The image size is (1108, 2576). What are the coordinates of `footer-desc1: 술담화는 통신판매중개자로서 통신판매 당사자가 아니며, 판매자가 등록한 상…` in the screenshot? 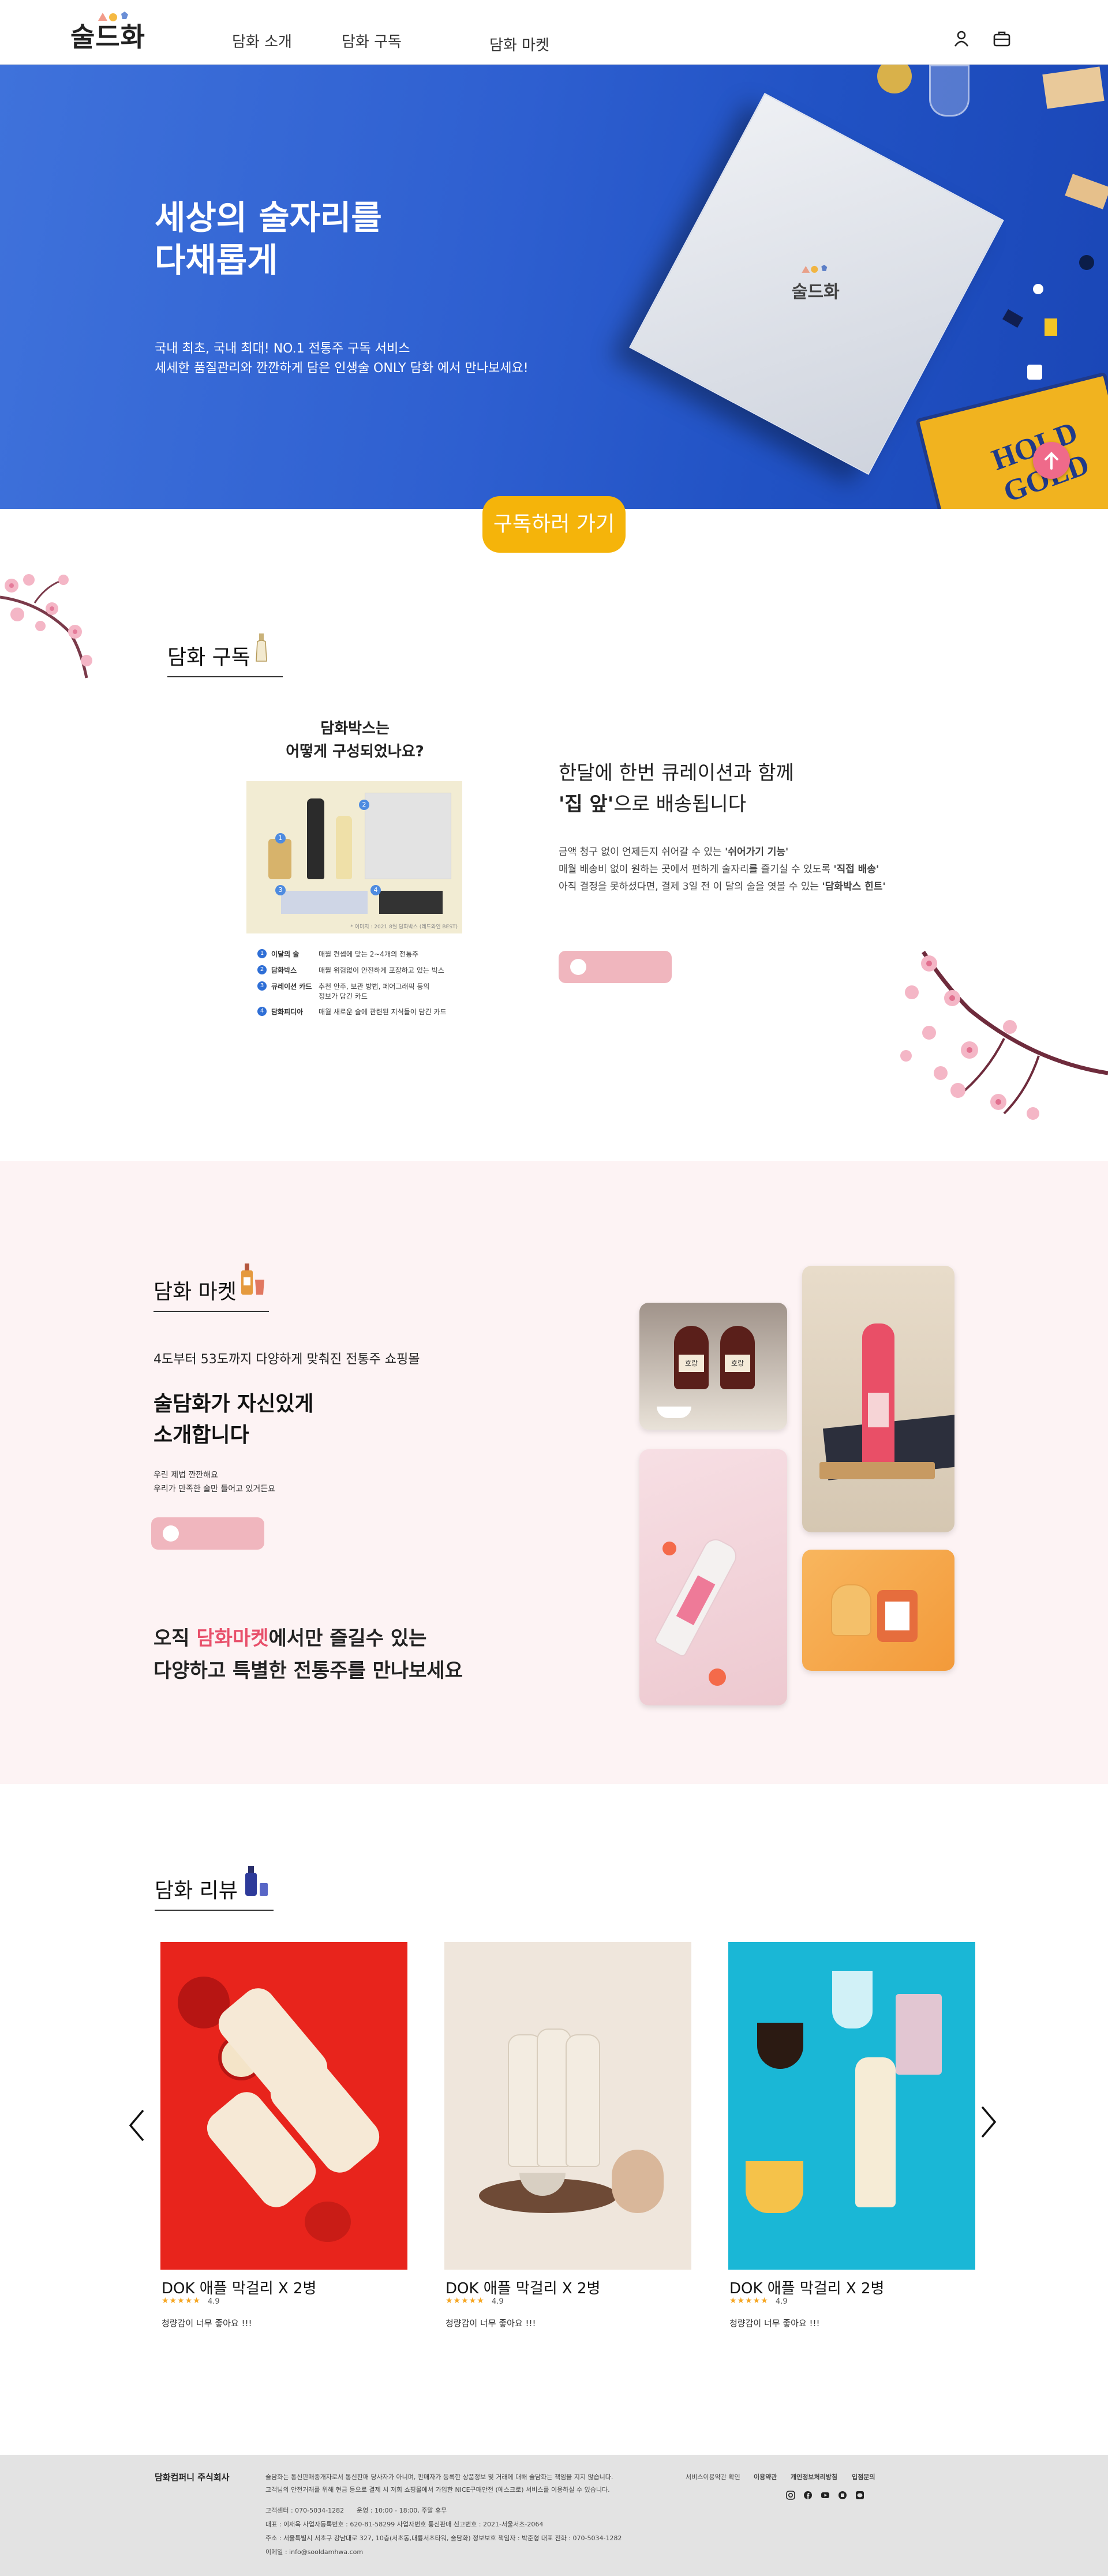 It's located at (439, 2477).